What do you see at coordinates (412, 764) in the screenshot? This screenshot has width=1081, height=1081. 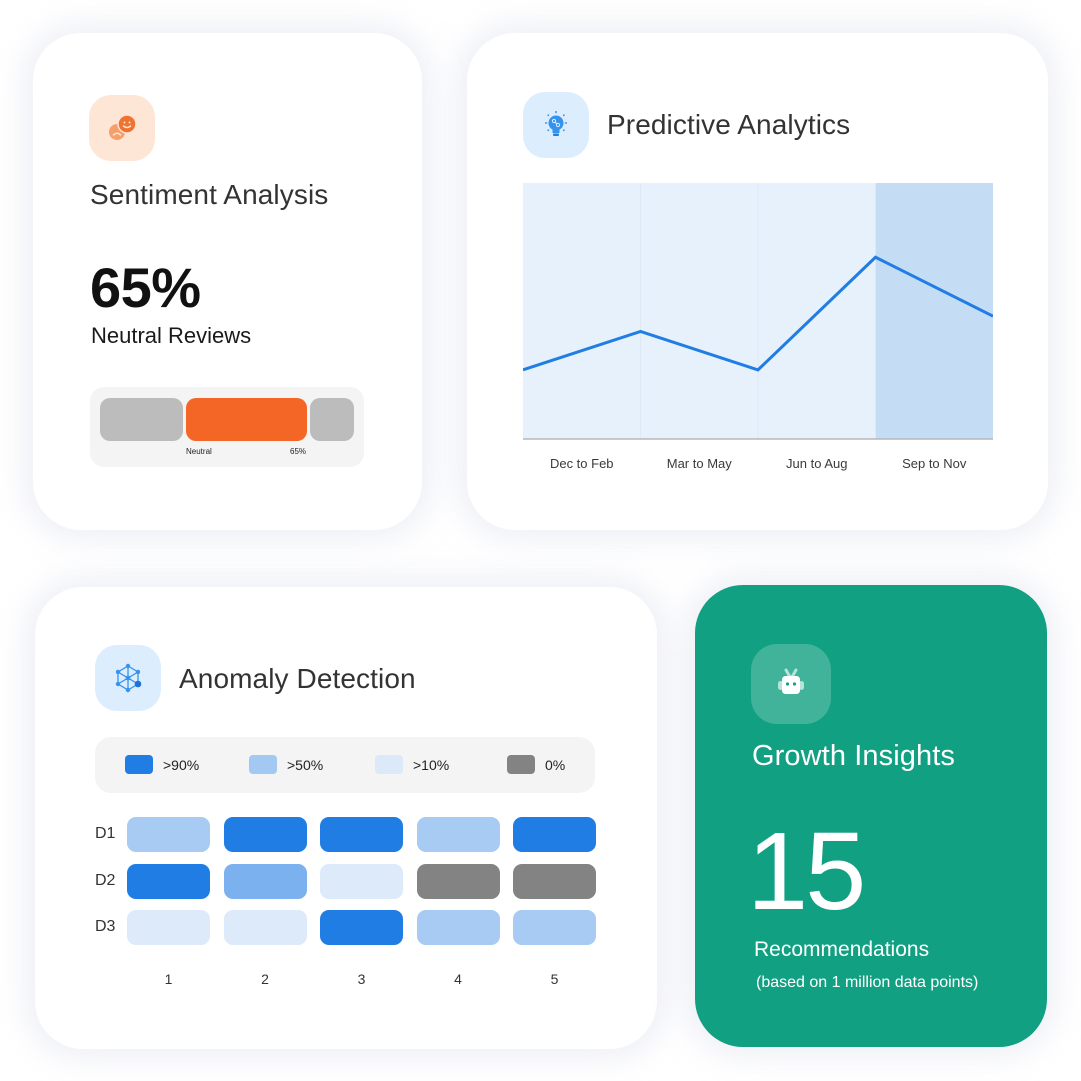 I see `legend-item: >10%` at bounding box center [412, 764].